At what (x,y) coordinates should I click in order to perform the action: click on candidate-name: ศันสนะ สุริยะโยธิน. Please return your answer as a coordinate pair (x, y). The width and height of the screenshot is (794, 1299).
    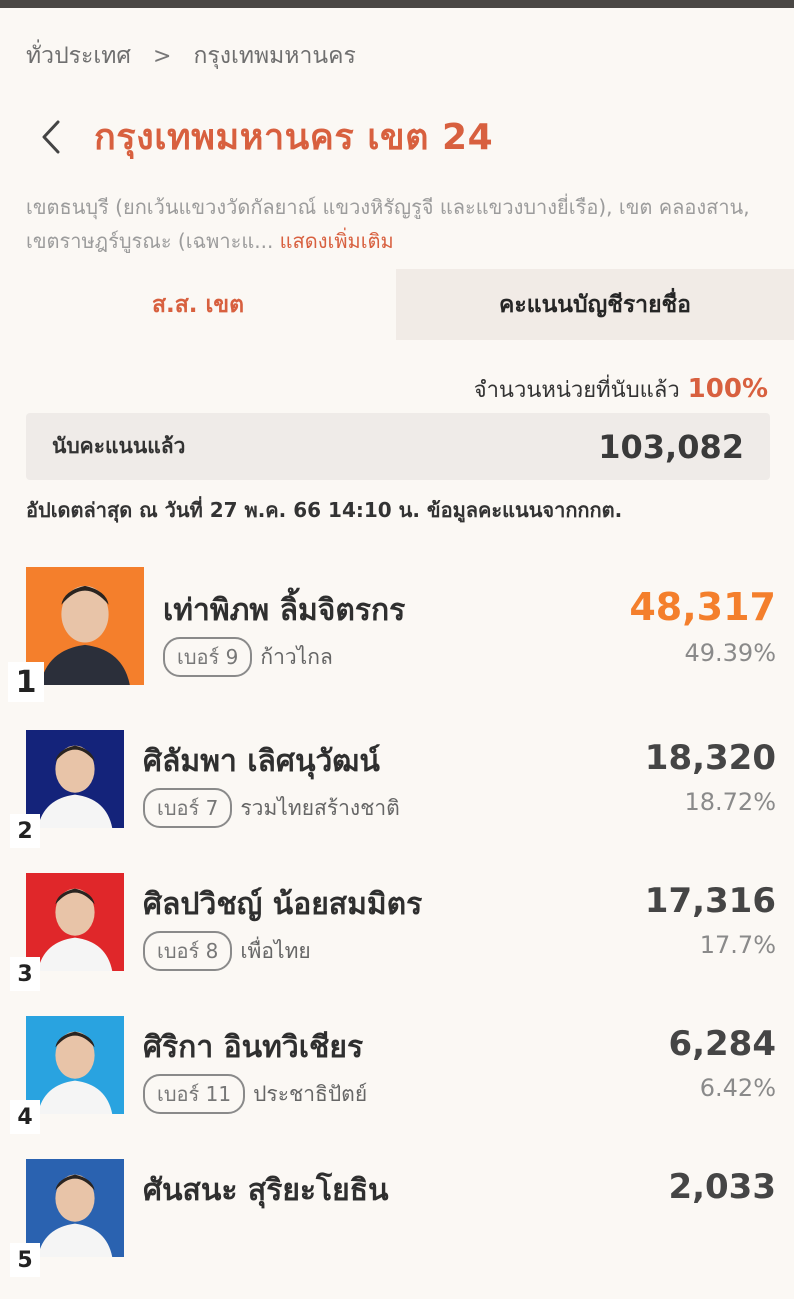
    Looking at the image, I should click on (266, 1190).